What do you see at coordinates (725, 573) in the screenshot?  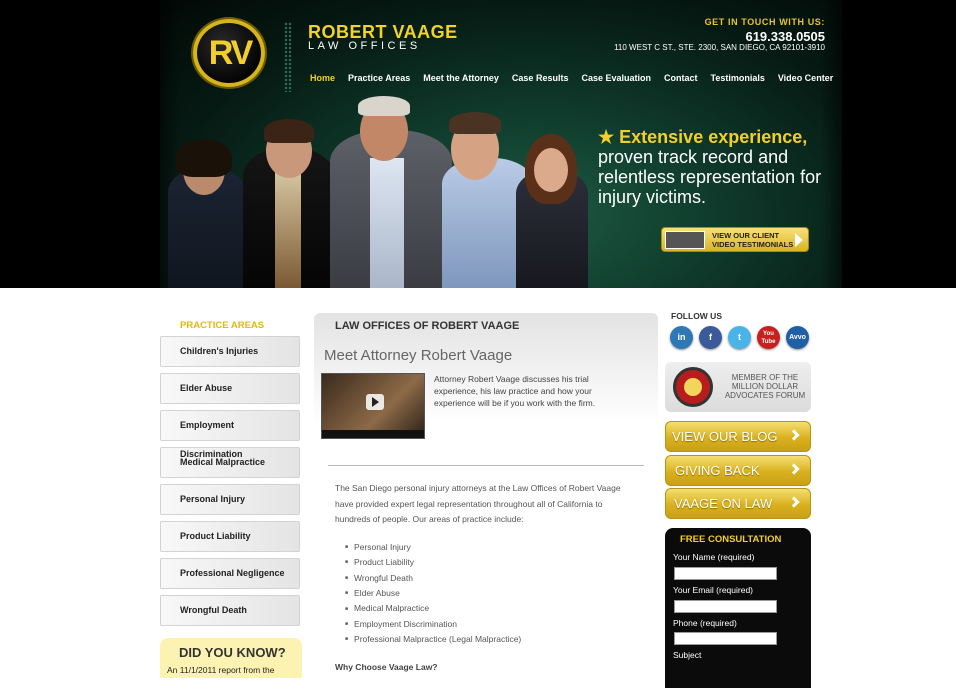 I see `name-input` at bounding box center [725, 573].